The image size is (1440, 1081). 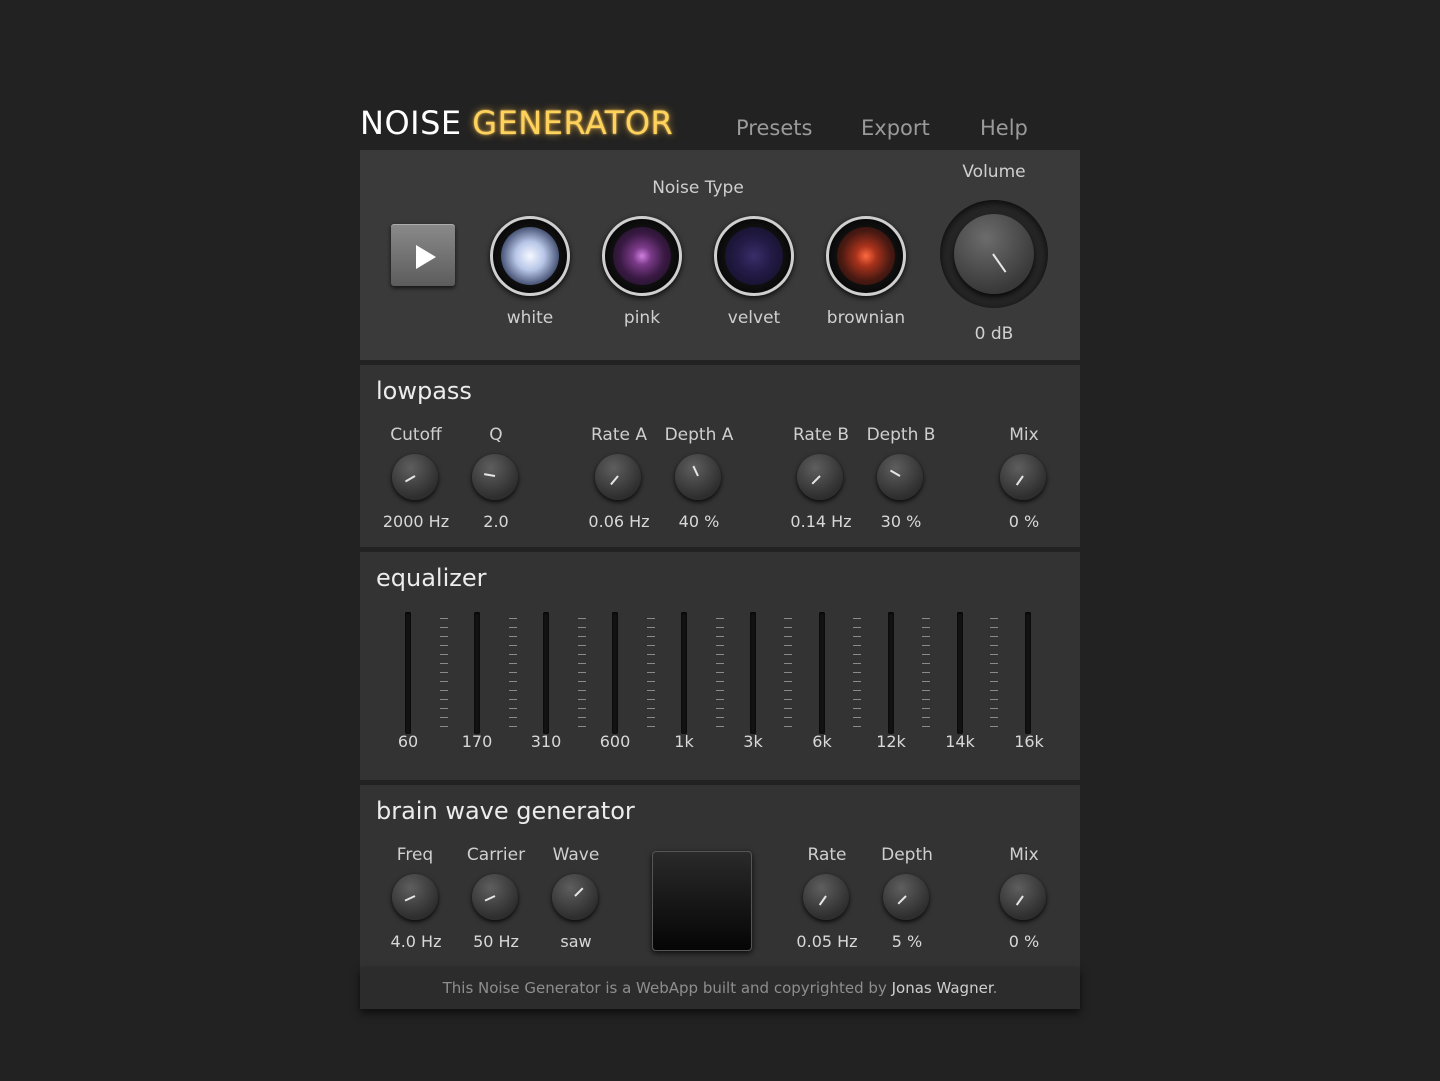 What do you see at coordinates (895, 128) in the screenshot?
I see `nav-export: Export` at bounding box center [895, 128].